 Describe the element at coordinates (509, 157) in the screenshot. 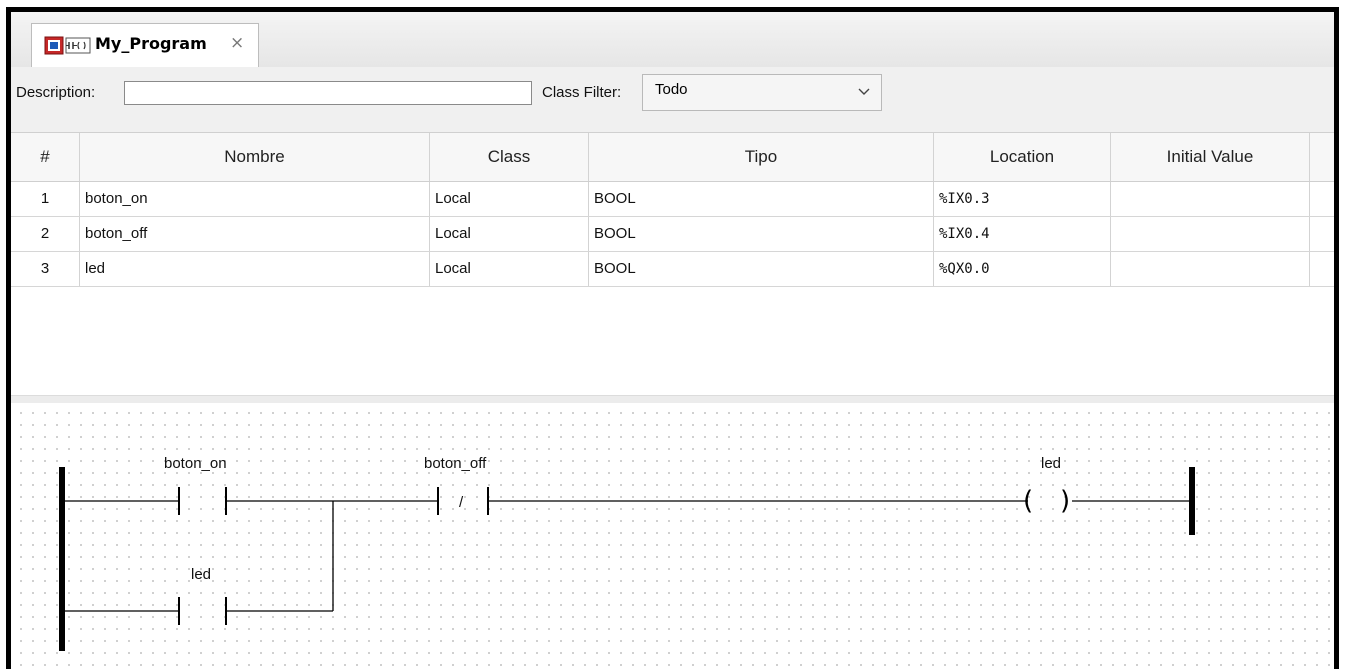

I see `column-header-class: Class` at that location.